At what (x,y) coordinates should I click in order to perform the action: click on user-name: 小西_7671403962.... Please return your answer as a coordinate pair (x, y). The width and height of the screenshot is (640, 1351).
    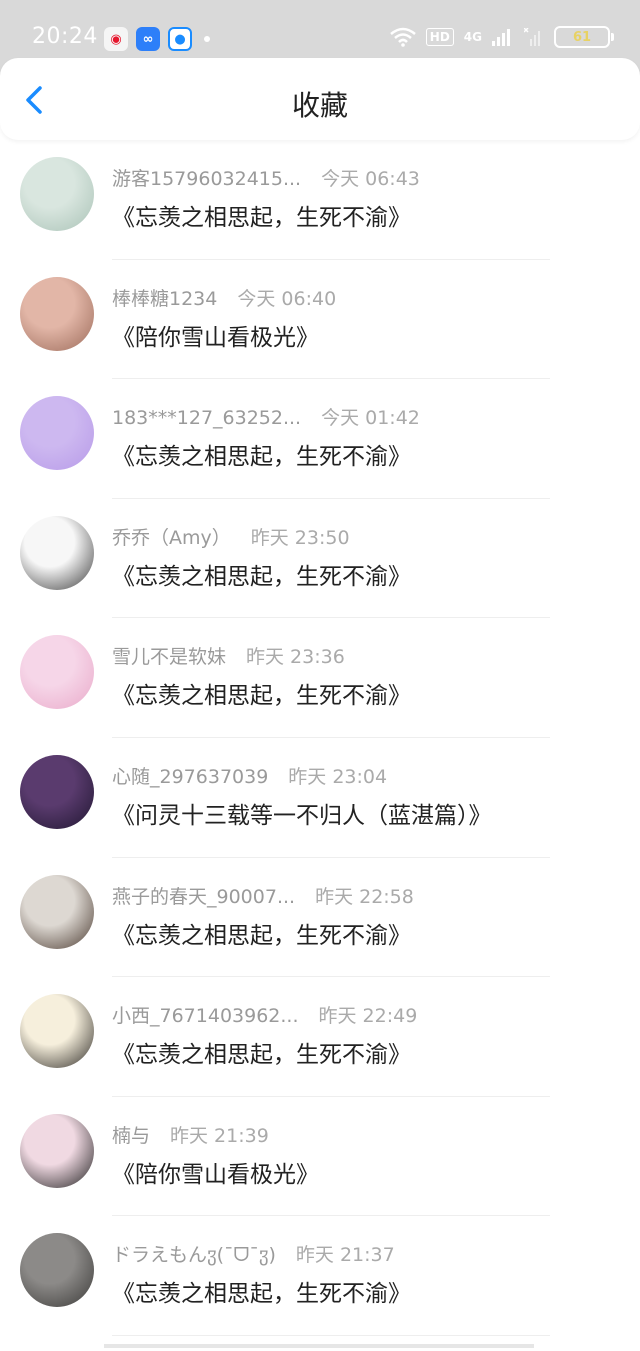
    Looking at the image, I should click on (205, 1014).